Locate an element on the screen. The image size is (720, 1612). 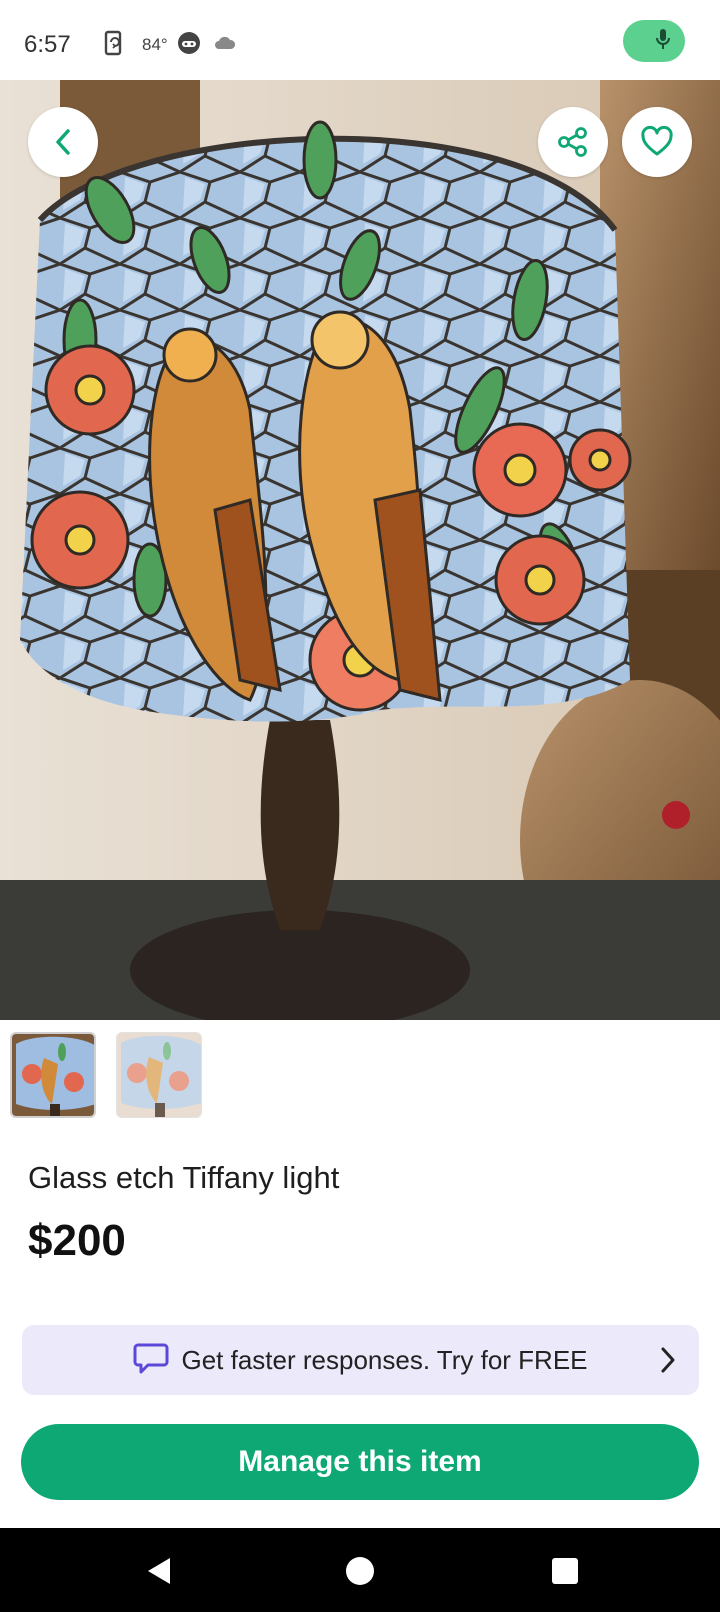
status-bar: 6:57 84° is located at coordinates (360, 40).